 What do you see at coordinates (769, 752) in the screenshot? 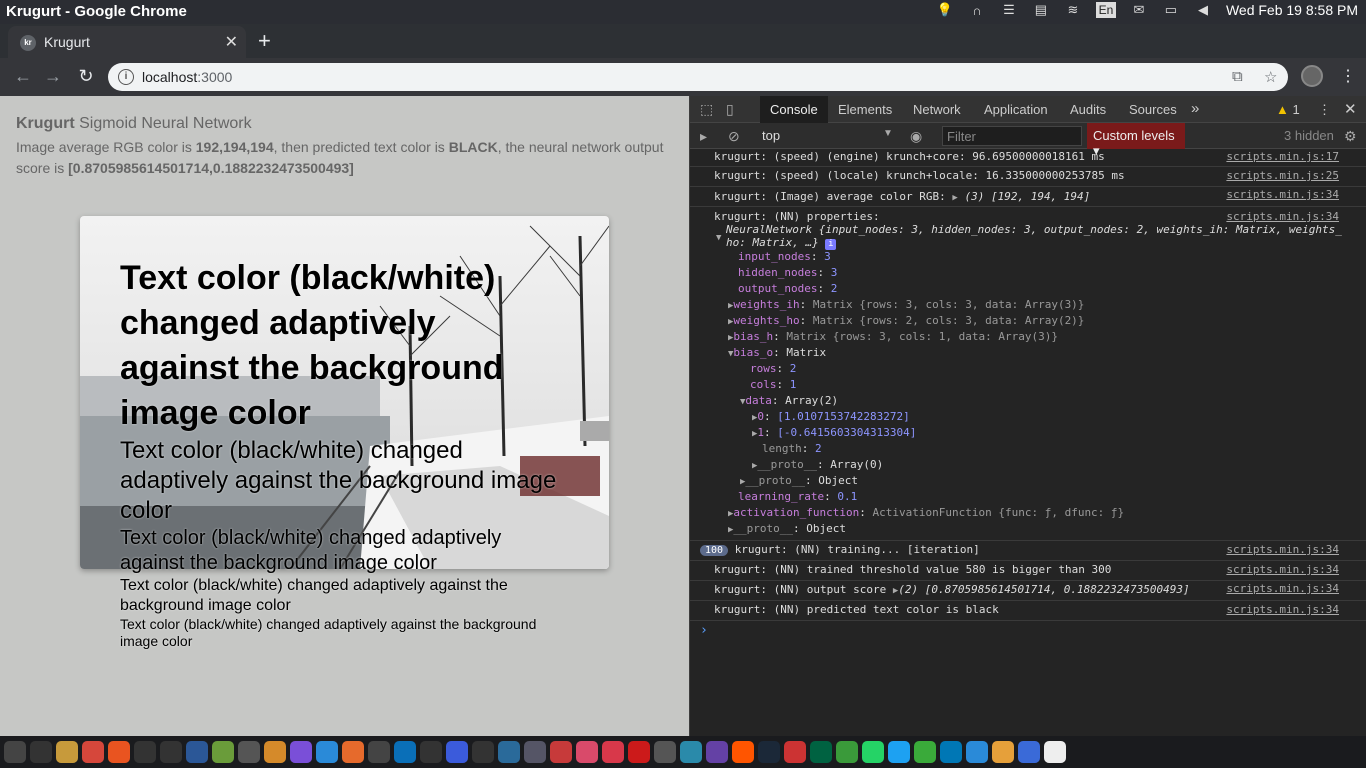
I see `steam-icon` at bounding box center [769, 752].